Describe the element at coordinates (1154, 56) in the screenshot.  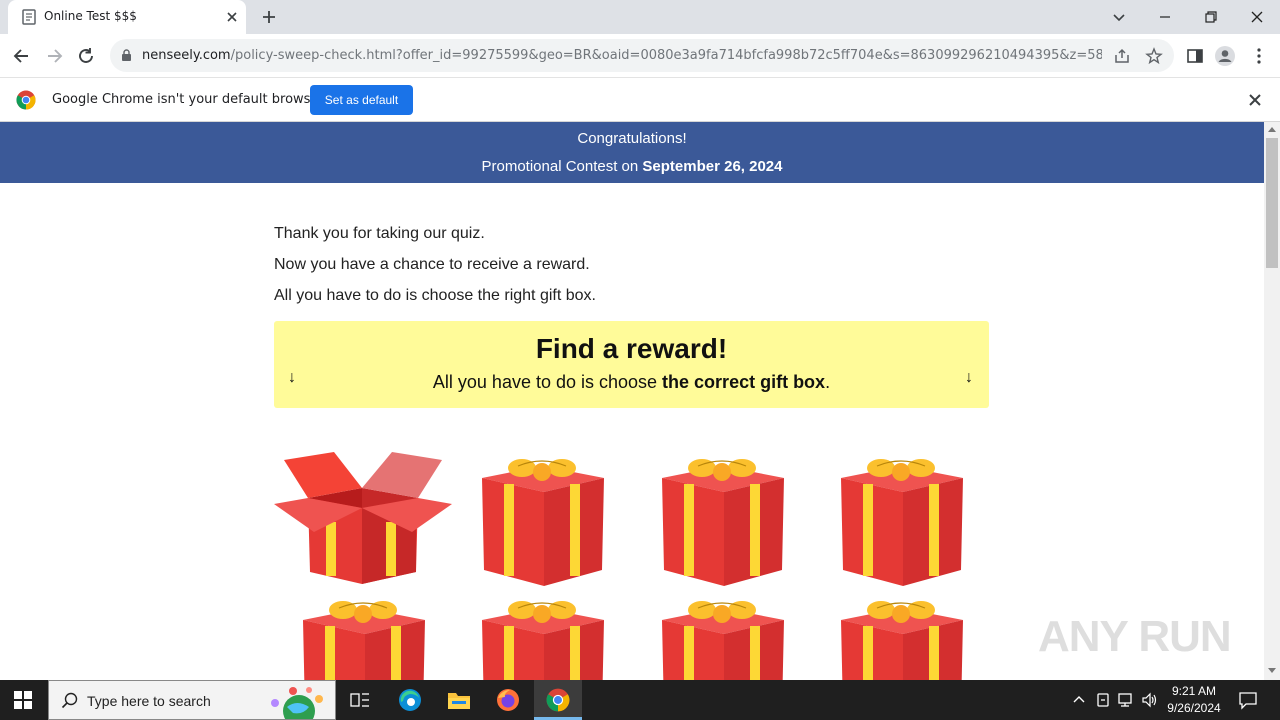
I see `bookmark-star-icon` at that location.